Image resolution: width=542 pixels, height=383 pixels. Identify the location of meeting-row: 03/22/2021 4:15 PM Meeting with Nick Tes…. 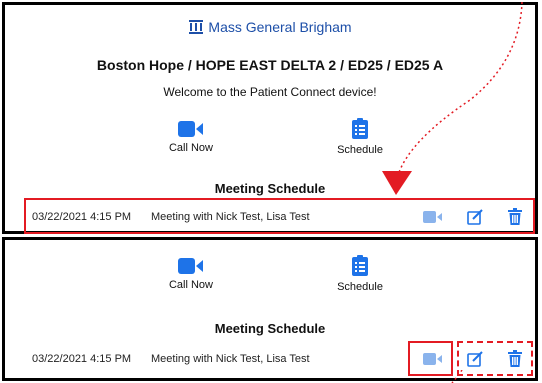
(270, 359).